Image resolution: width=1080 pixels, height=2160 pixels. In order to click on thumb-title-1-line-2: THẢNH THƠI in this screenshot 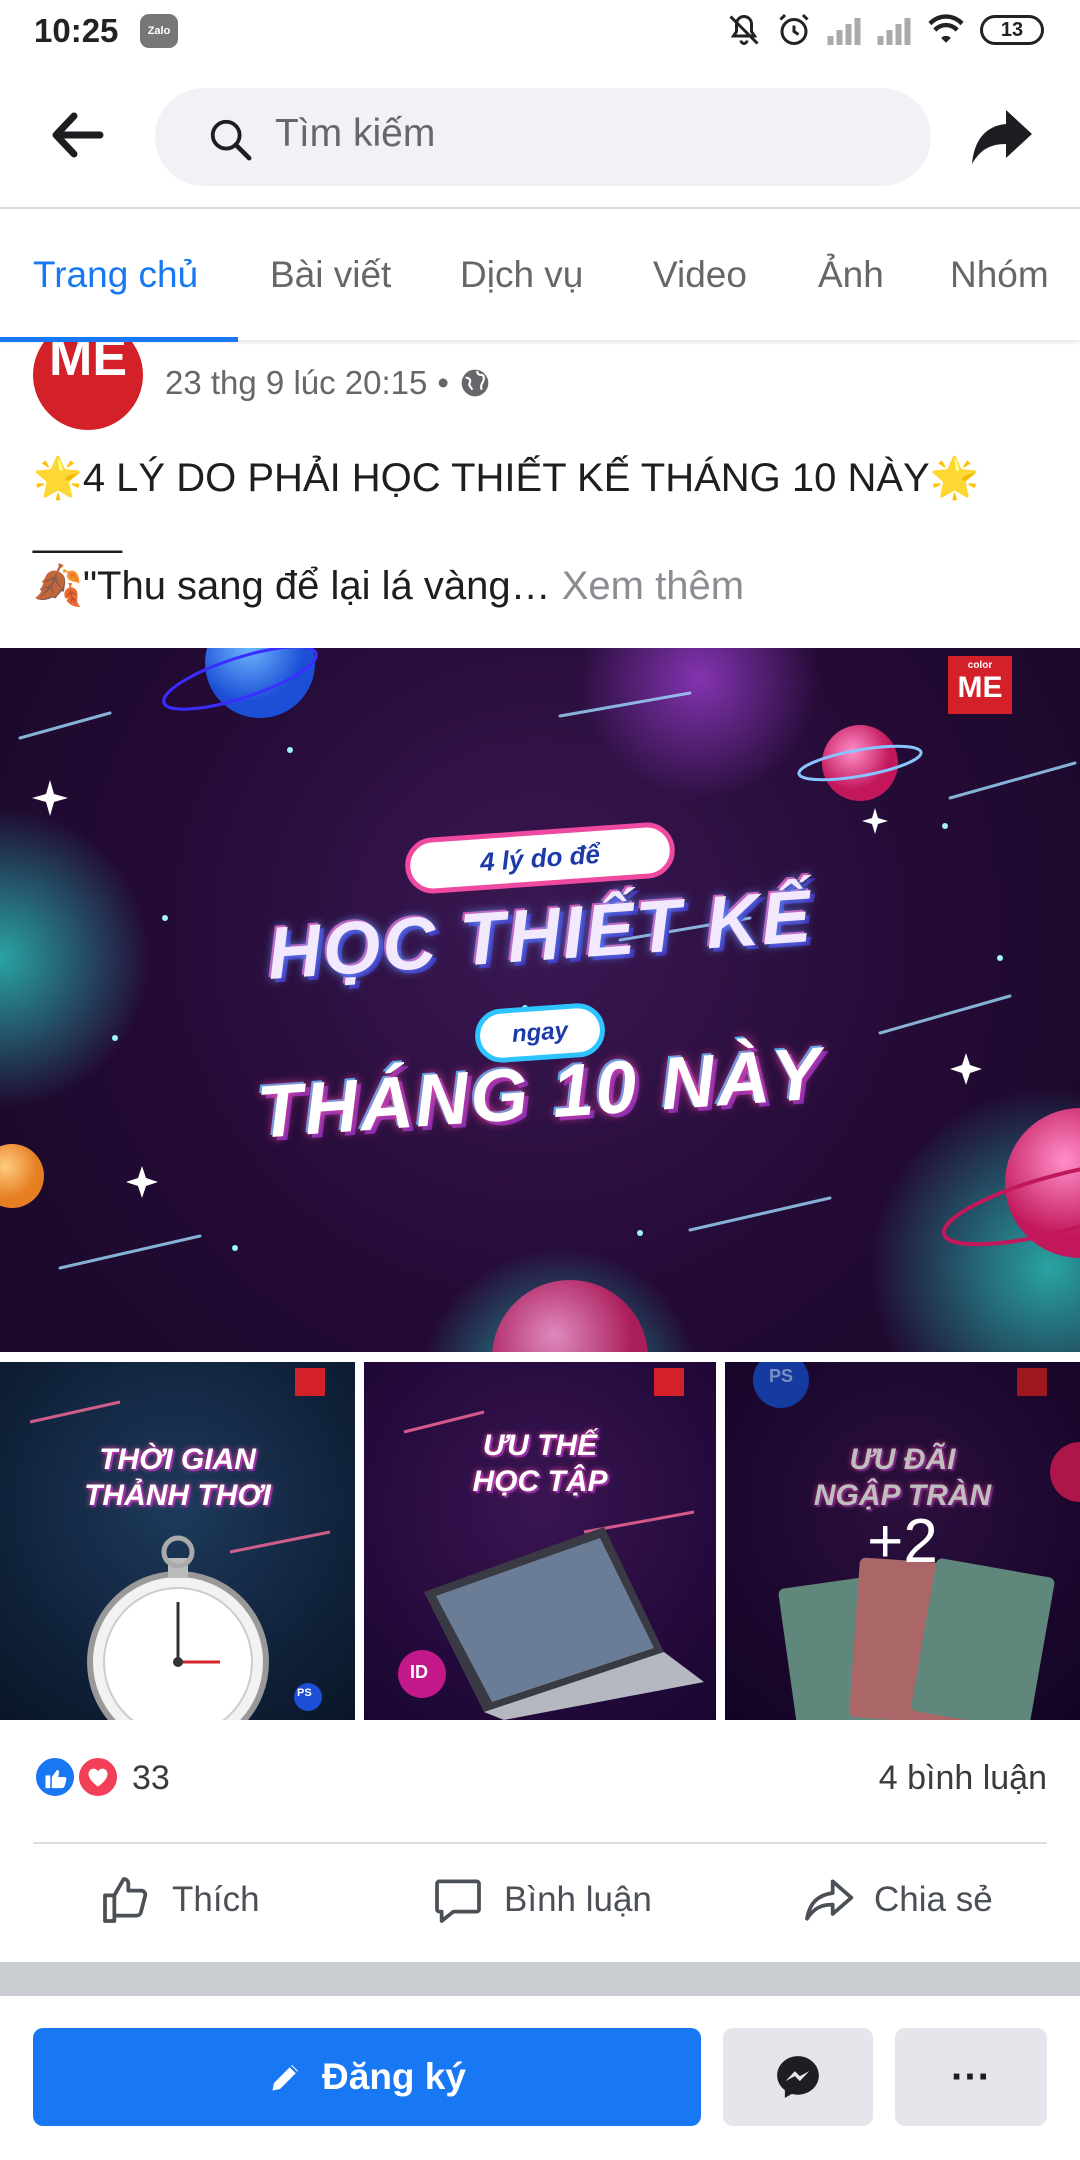, I will do `click(177, 1495)`.